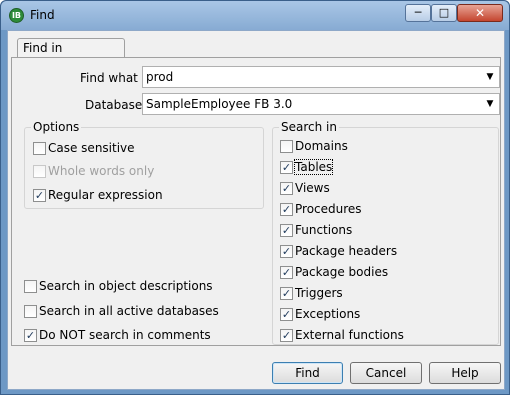  Describe the element at coordinates (255, 15) in the screenshot. I see `title-bar: IB Find ─ □ ✕` at that location.